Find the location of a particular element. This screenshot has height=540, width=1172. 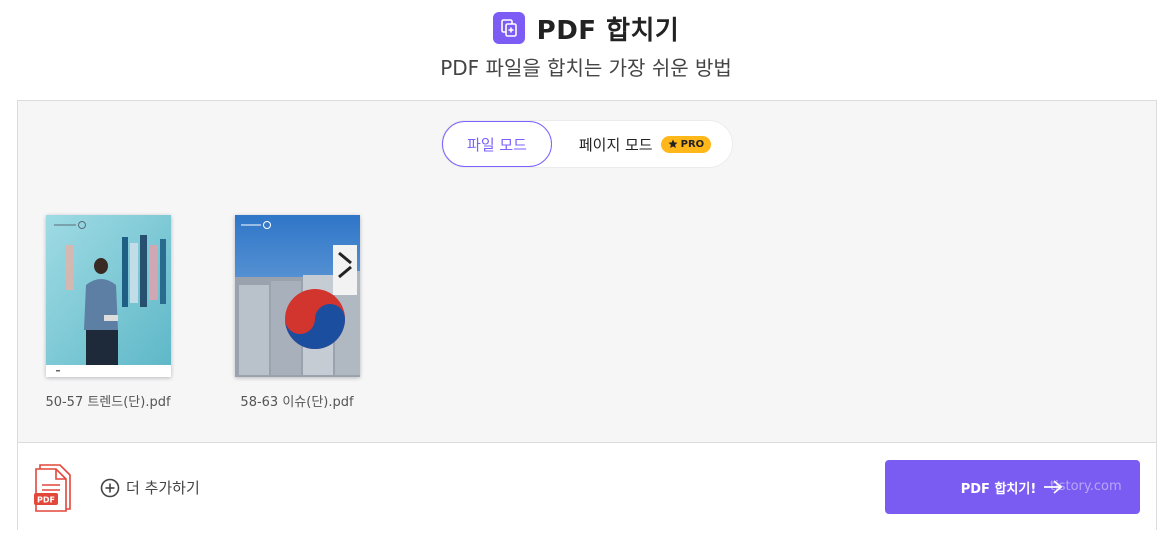

pdf-icon-label: PDF is located at coordinates (46, 500).